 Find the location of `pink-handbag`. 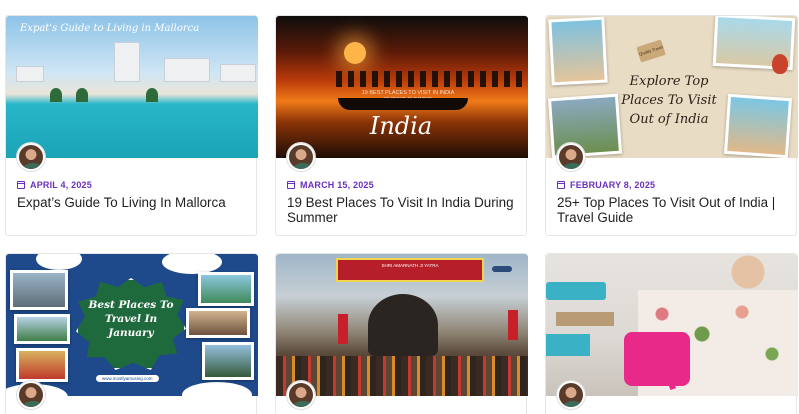

pink-handbag is located at coordinates (657, 359).